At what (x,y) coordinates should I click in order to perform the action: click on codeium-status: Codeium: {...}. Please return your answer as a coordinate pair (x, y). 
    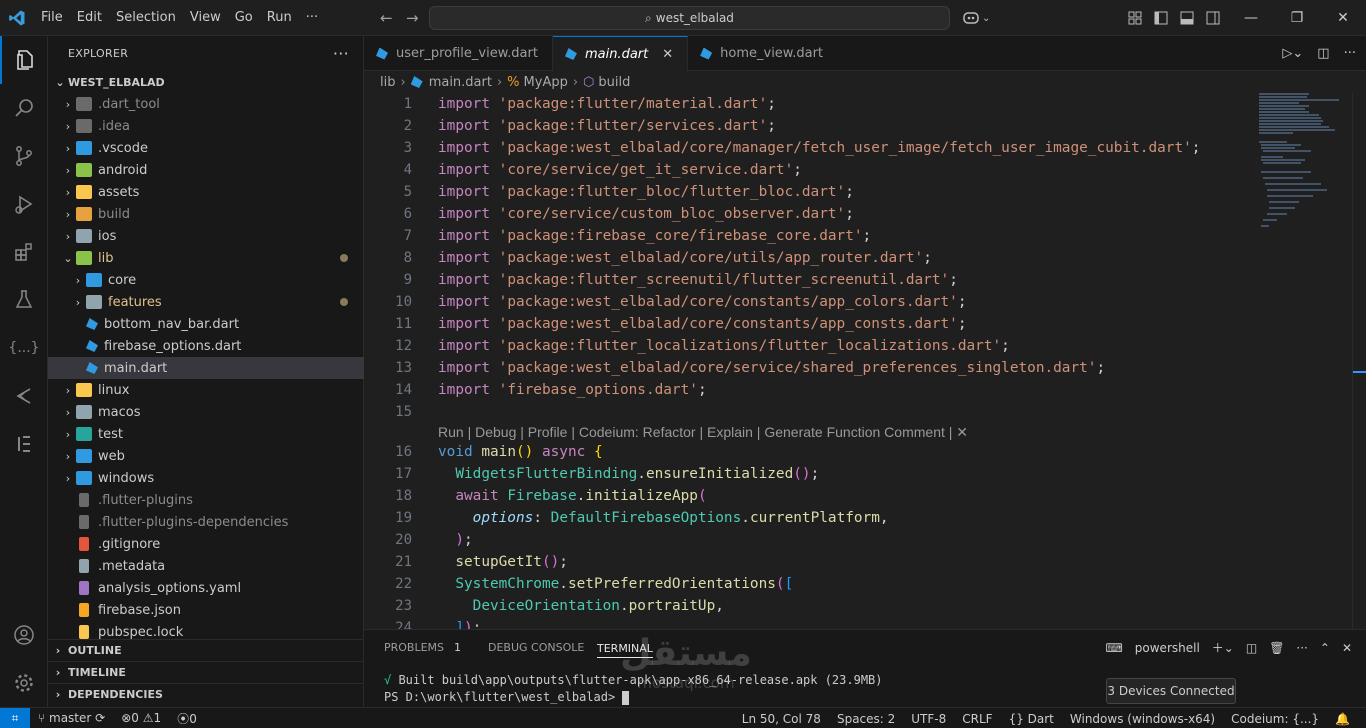
    Looking at the image, I should click on (1275, 719).